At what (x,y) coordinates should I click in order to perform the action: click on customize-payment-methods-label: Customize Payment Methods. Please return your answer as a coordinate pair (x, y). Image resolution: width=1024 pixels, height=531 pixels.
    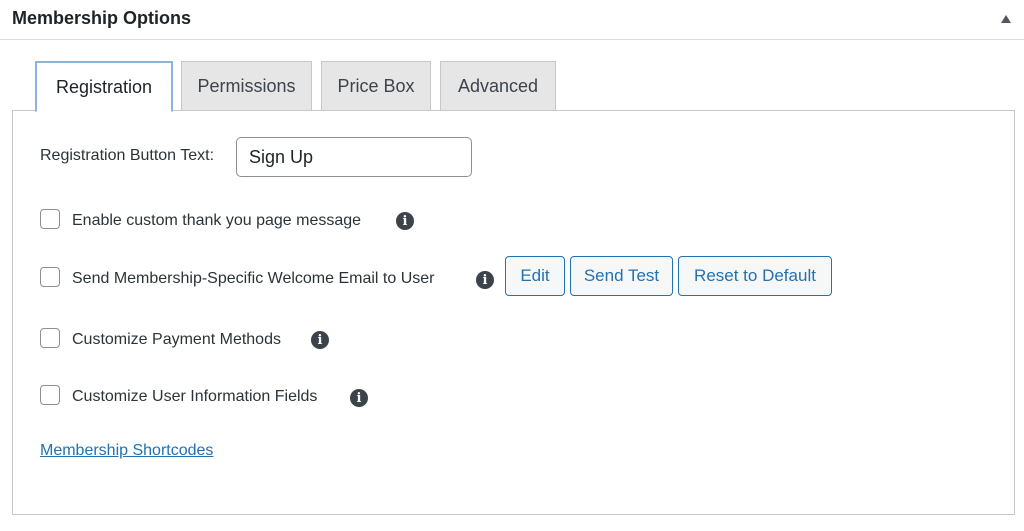
    Looking at the image, I should click on (176, 339).